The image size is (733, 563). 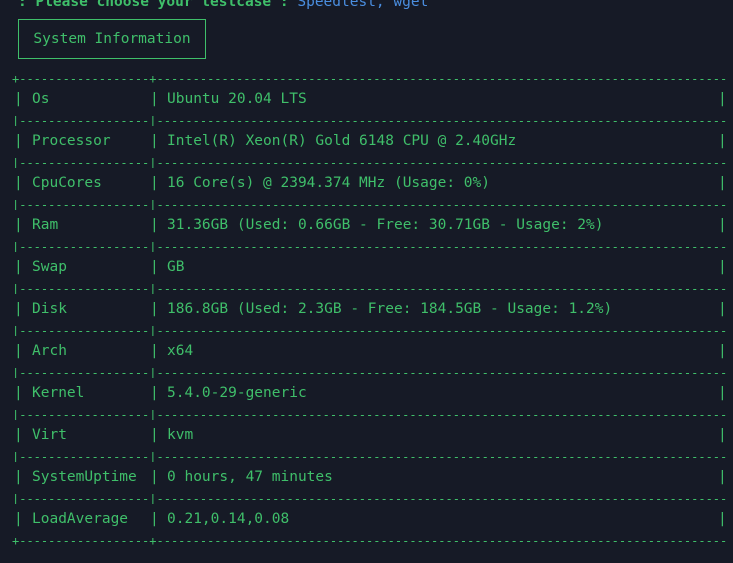 What do you see at coordinates (71, 141) in the screenshot?
I see `row-key: Processor` at bounding box center [71, 141].